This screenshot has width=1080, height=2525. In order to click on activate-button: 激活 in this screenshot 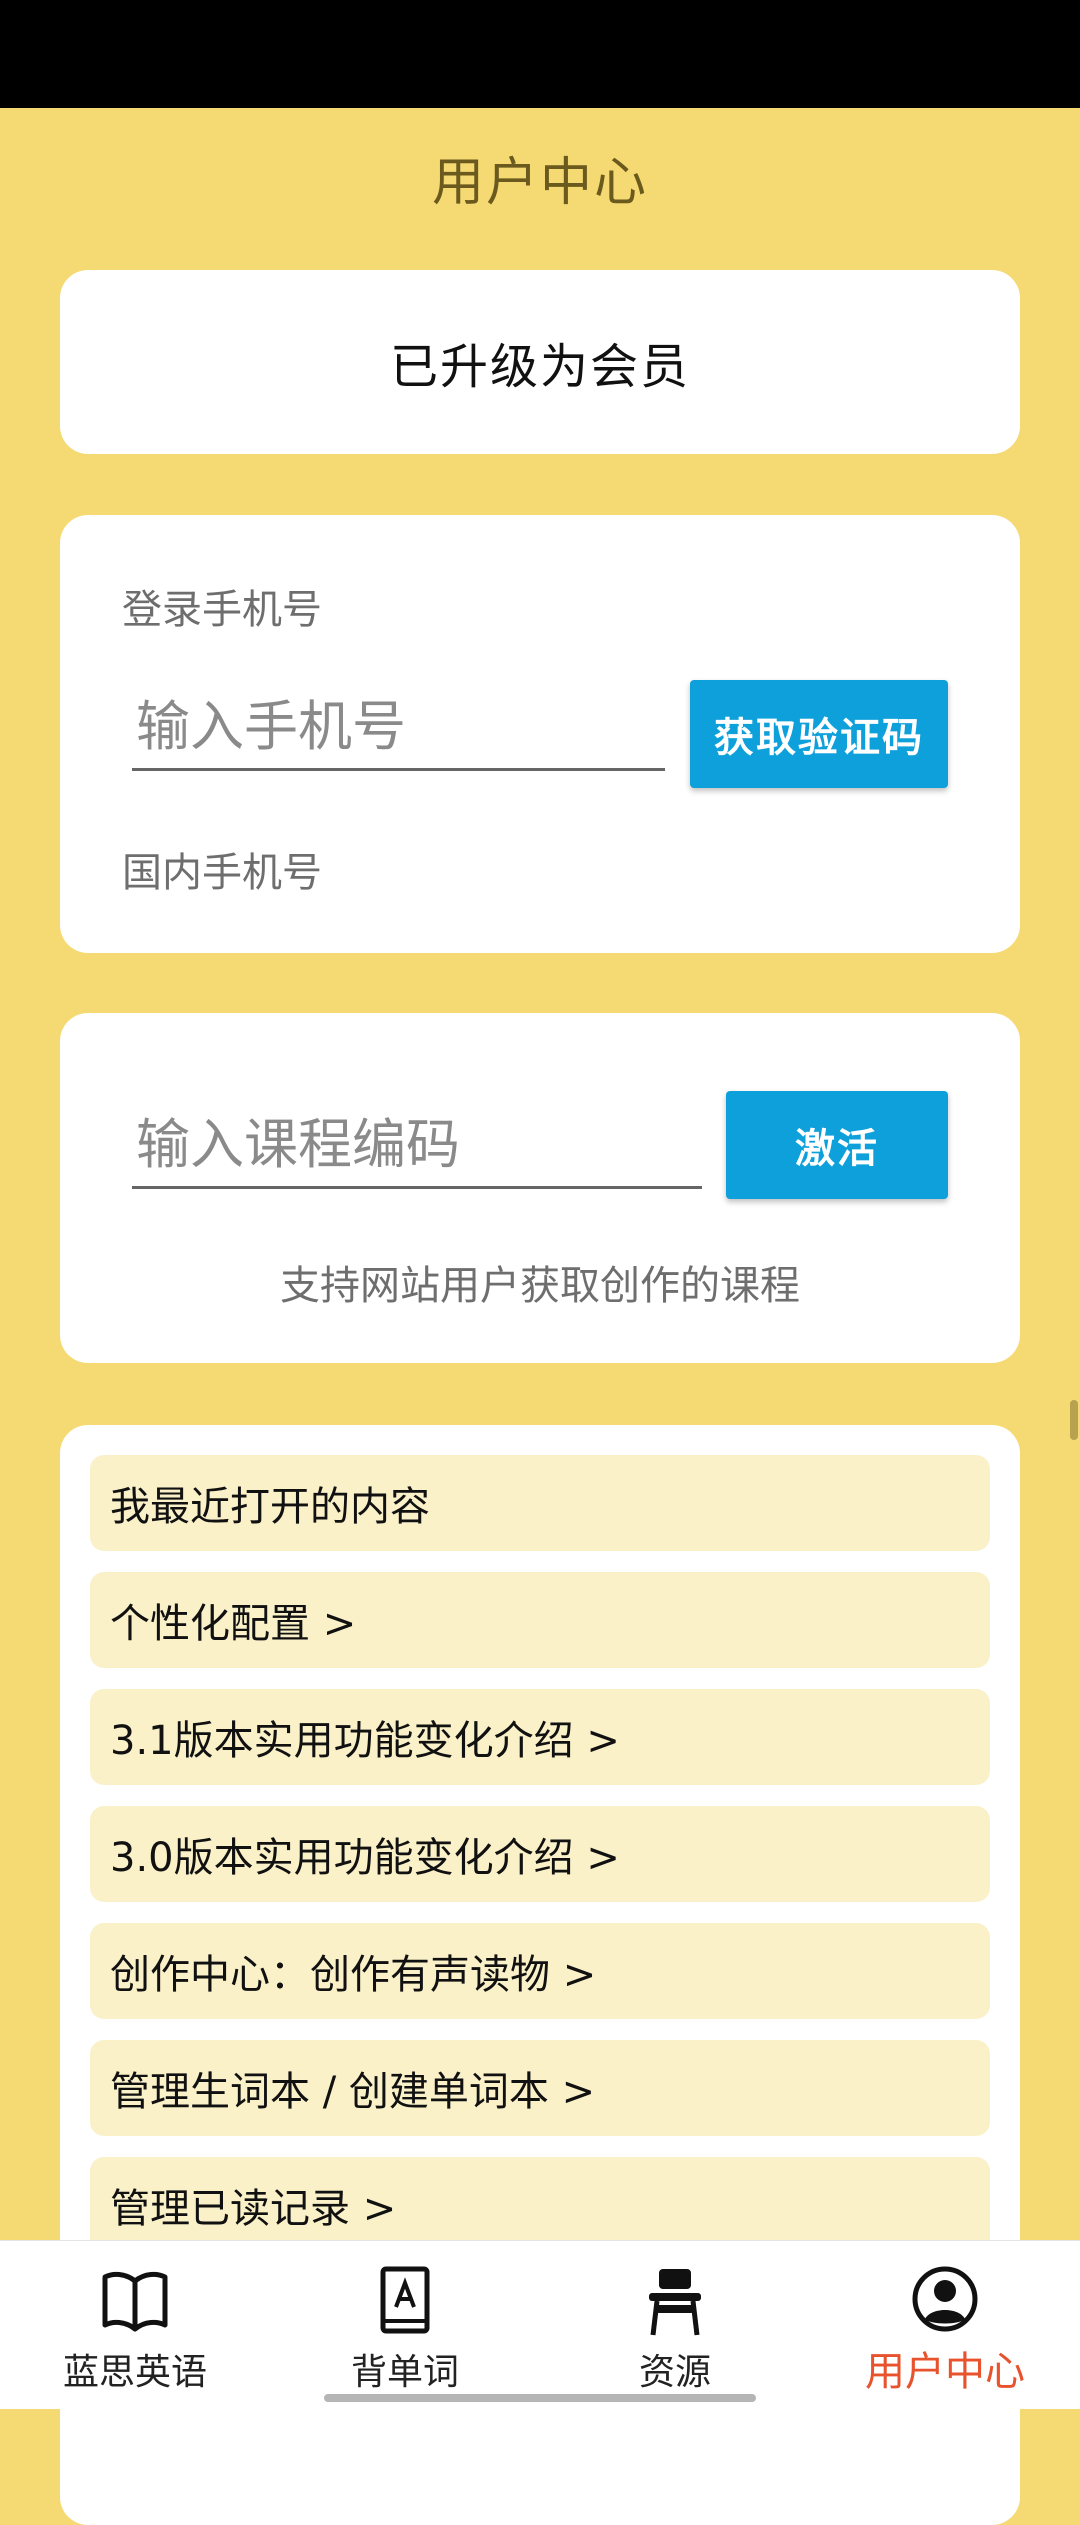, I will do `click(837, 1145)`.